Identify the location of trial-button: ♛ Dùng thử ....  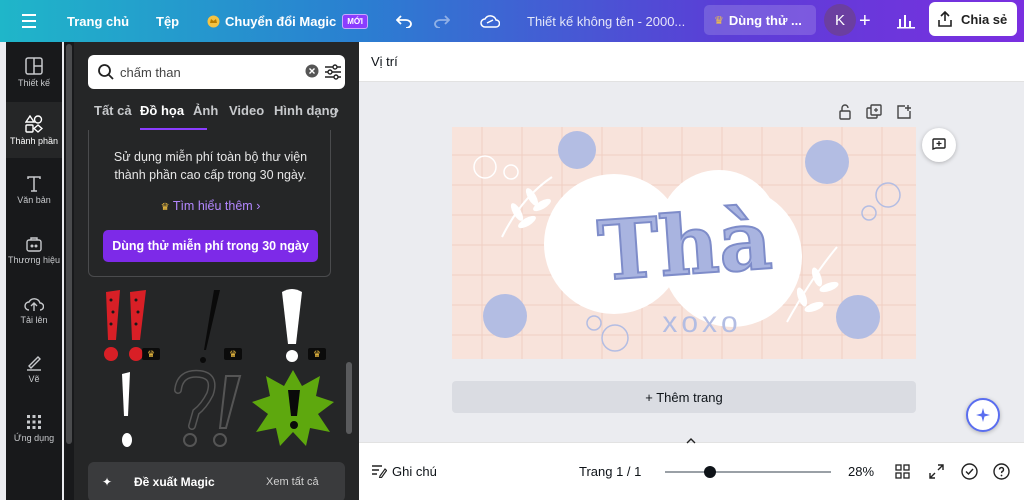
(760, 20).